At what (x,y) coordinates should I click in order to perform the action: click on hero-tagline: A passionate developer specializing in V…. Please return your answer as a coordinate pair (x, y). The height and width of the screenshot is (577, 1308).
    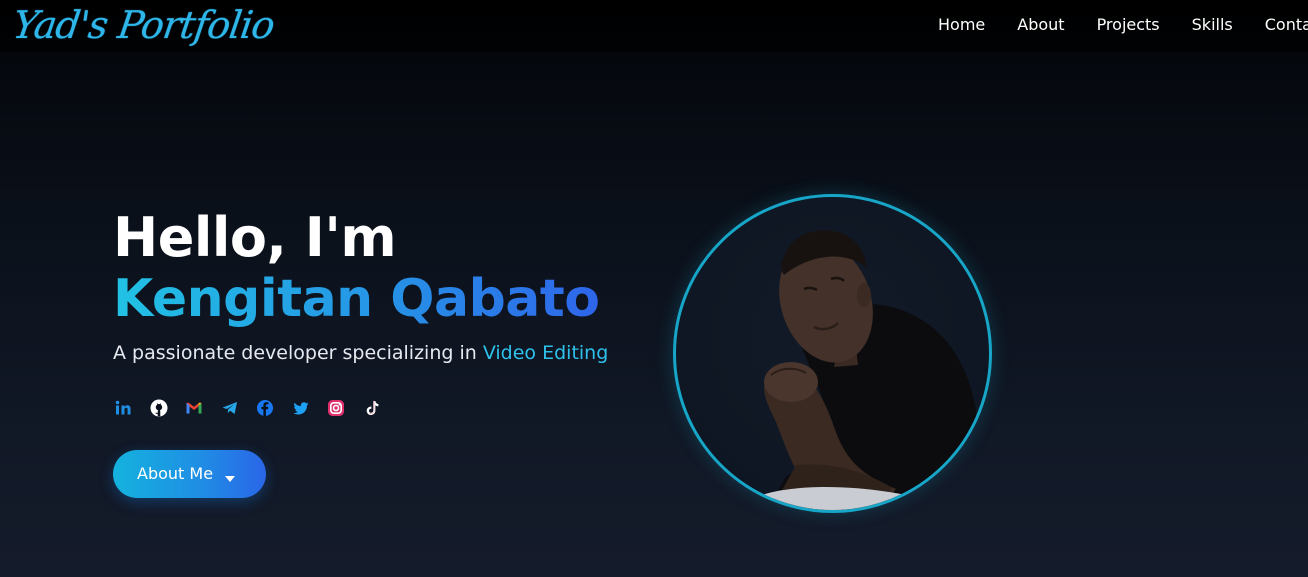
    Looking at the image, I should click on (360, 353).